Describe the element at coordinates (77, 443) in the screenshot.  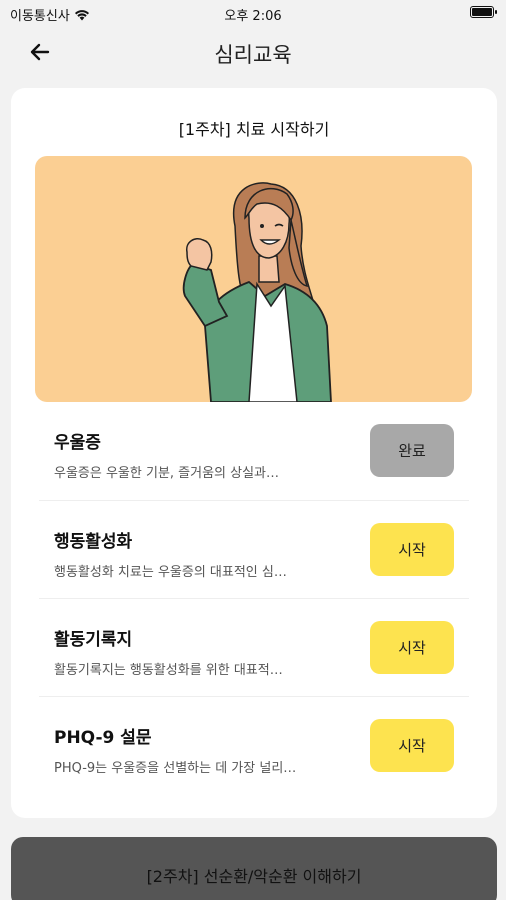
I see `lesson-title: 우울증` at that location.